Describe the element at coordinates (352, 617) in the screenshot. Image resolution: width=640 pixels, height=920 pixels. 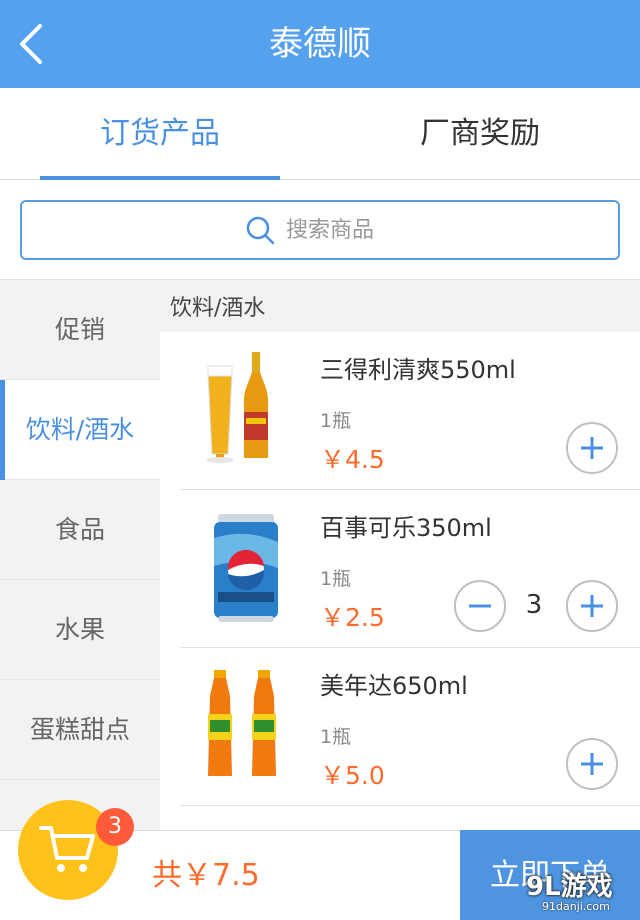
I see `product-price: ￥2.5` at that location.